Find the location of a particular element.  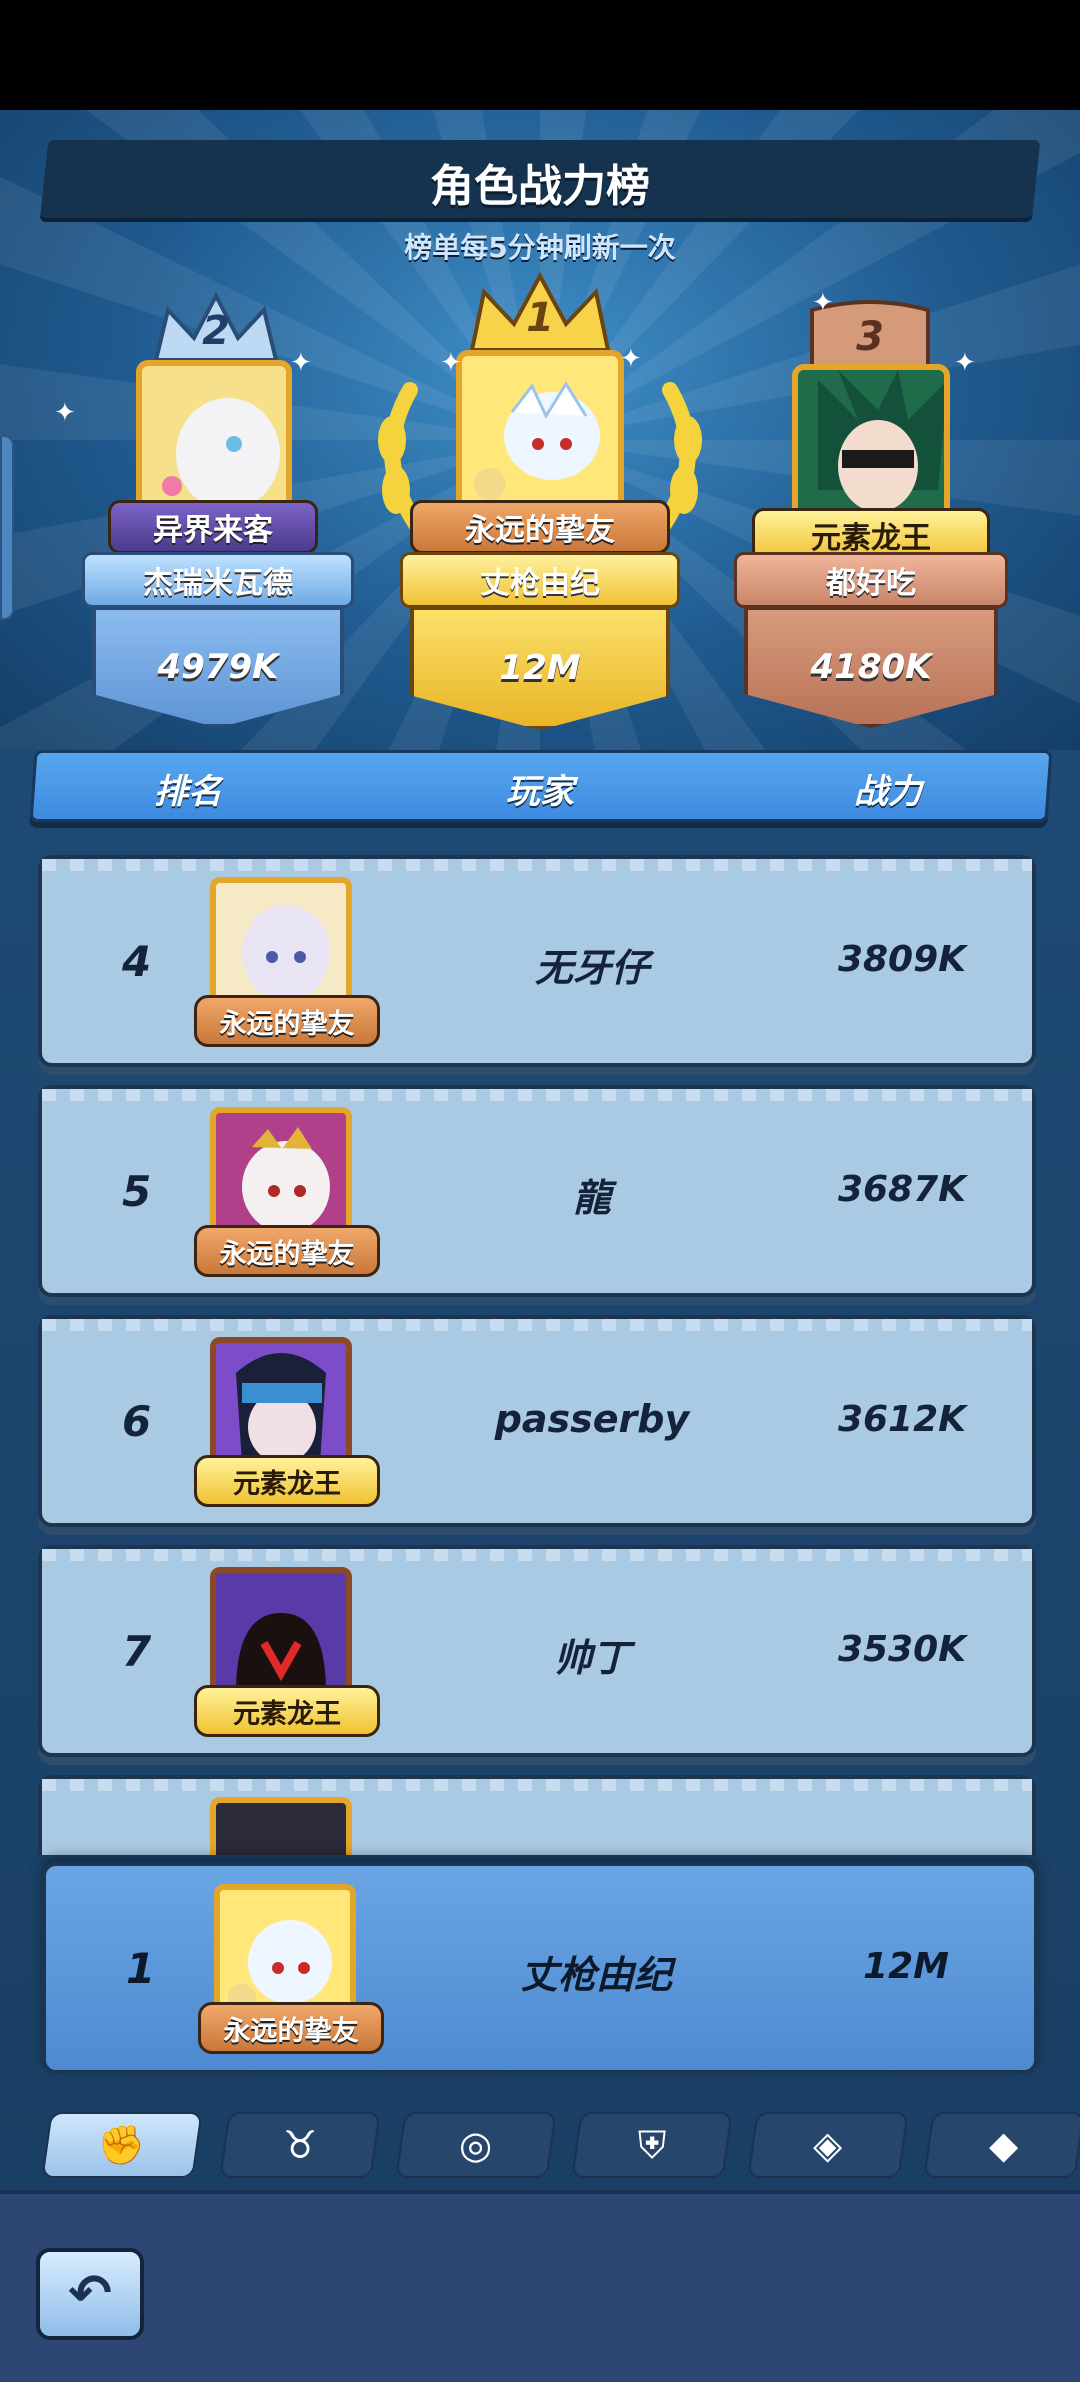

tab-shield: ⛨ is located at coordinates (652, 2145).